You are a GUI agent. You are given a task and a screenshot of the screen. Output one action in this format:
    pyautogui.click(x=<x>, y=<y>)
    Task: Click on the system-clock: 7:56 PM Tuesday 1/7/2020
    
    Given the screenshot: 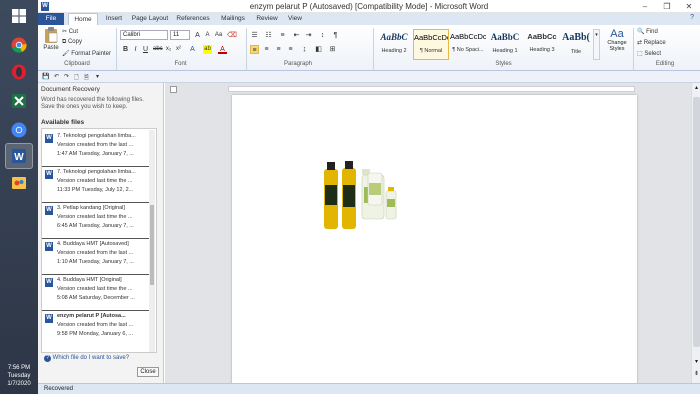 What is the action you would take?
    pyautogui.click(x=19, y=376)
    